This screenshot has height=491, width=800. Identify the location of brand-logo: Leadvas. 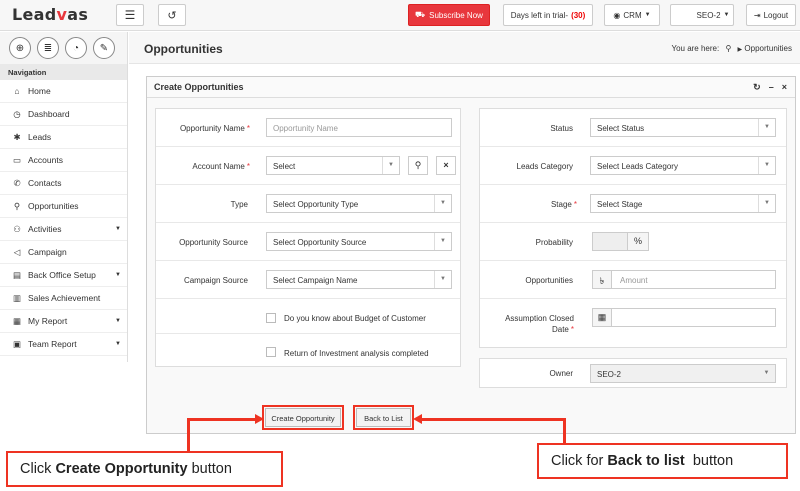
(50, 14).